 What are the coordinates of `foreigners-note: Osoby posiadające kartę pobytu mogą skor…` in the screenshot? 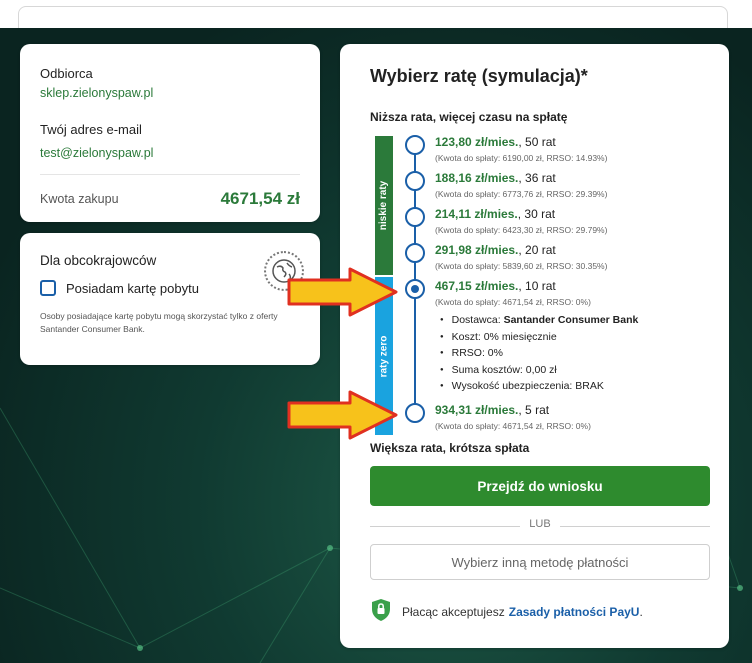 It's located at (159, 322).